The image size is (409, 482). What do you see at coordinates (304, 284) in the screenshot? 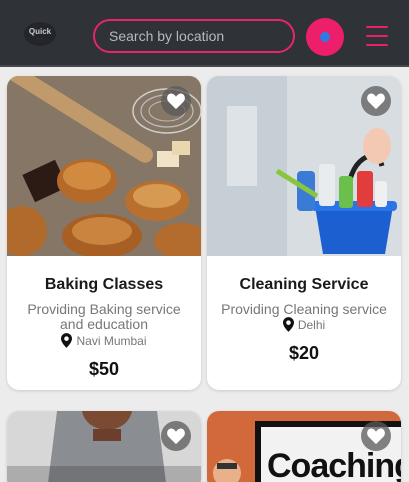
I see `card-title: Cleaning Service` at bounding box center [304, 284].